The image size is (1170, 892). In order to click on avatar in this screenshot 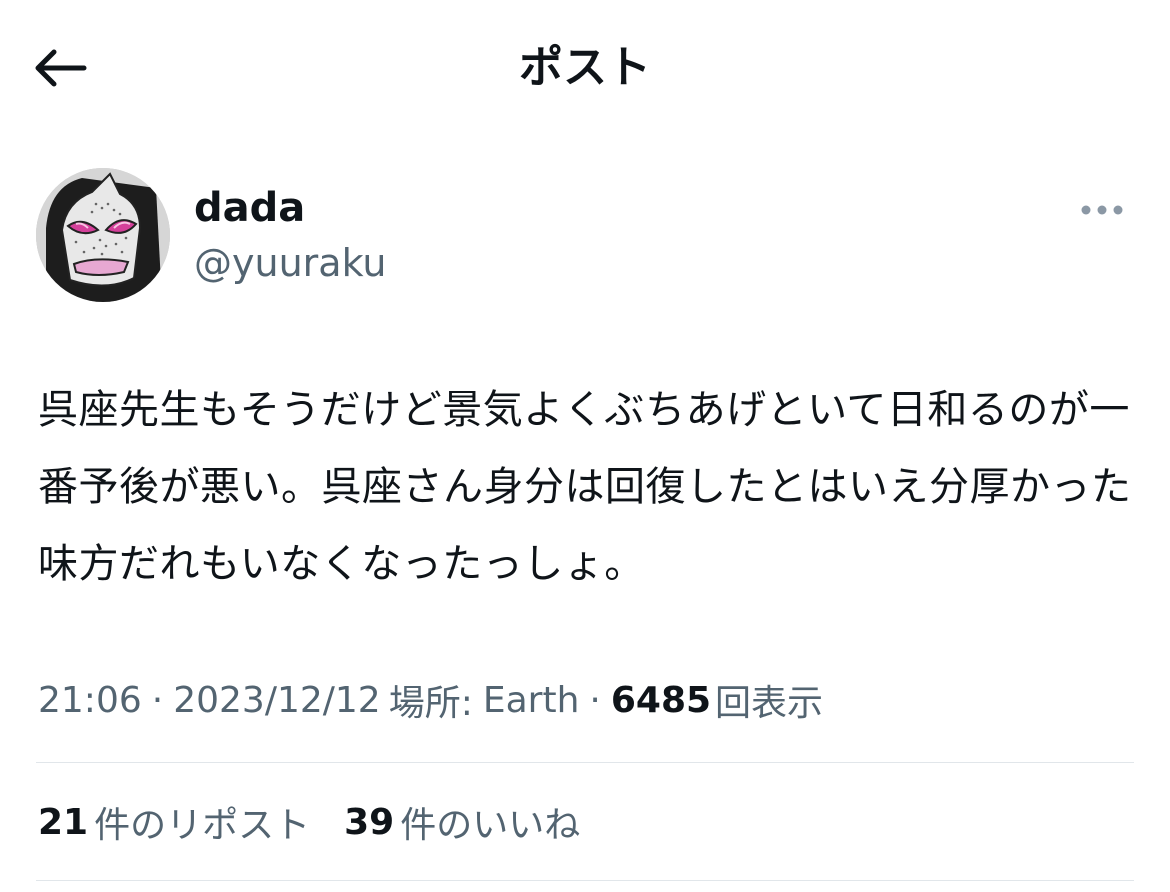, I will do `click(103, 235)`.